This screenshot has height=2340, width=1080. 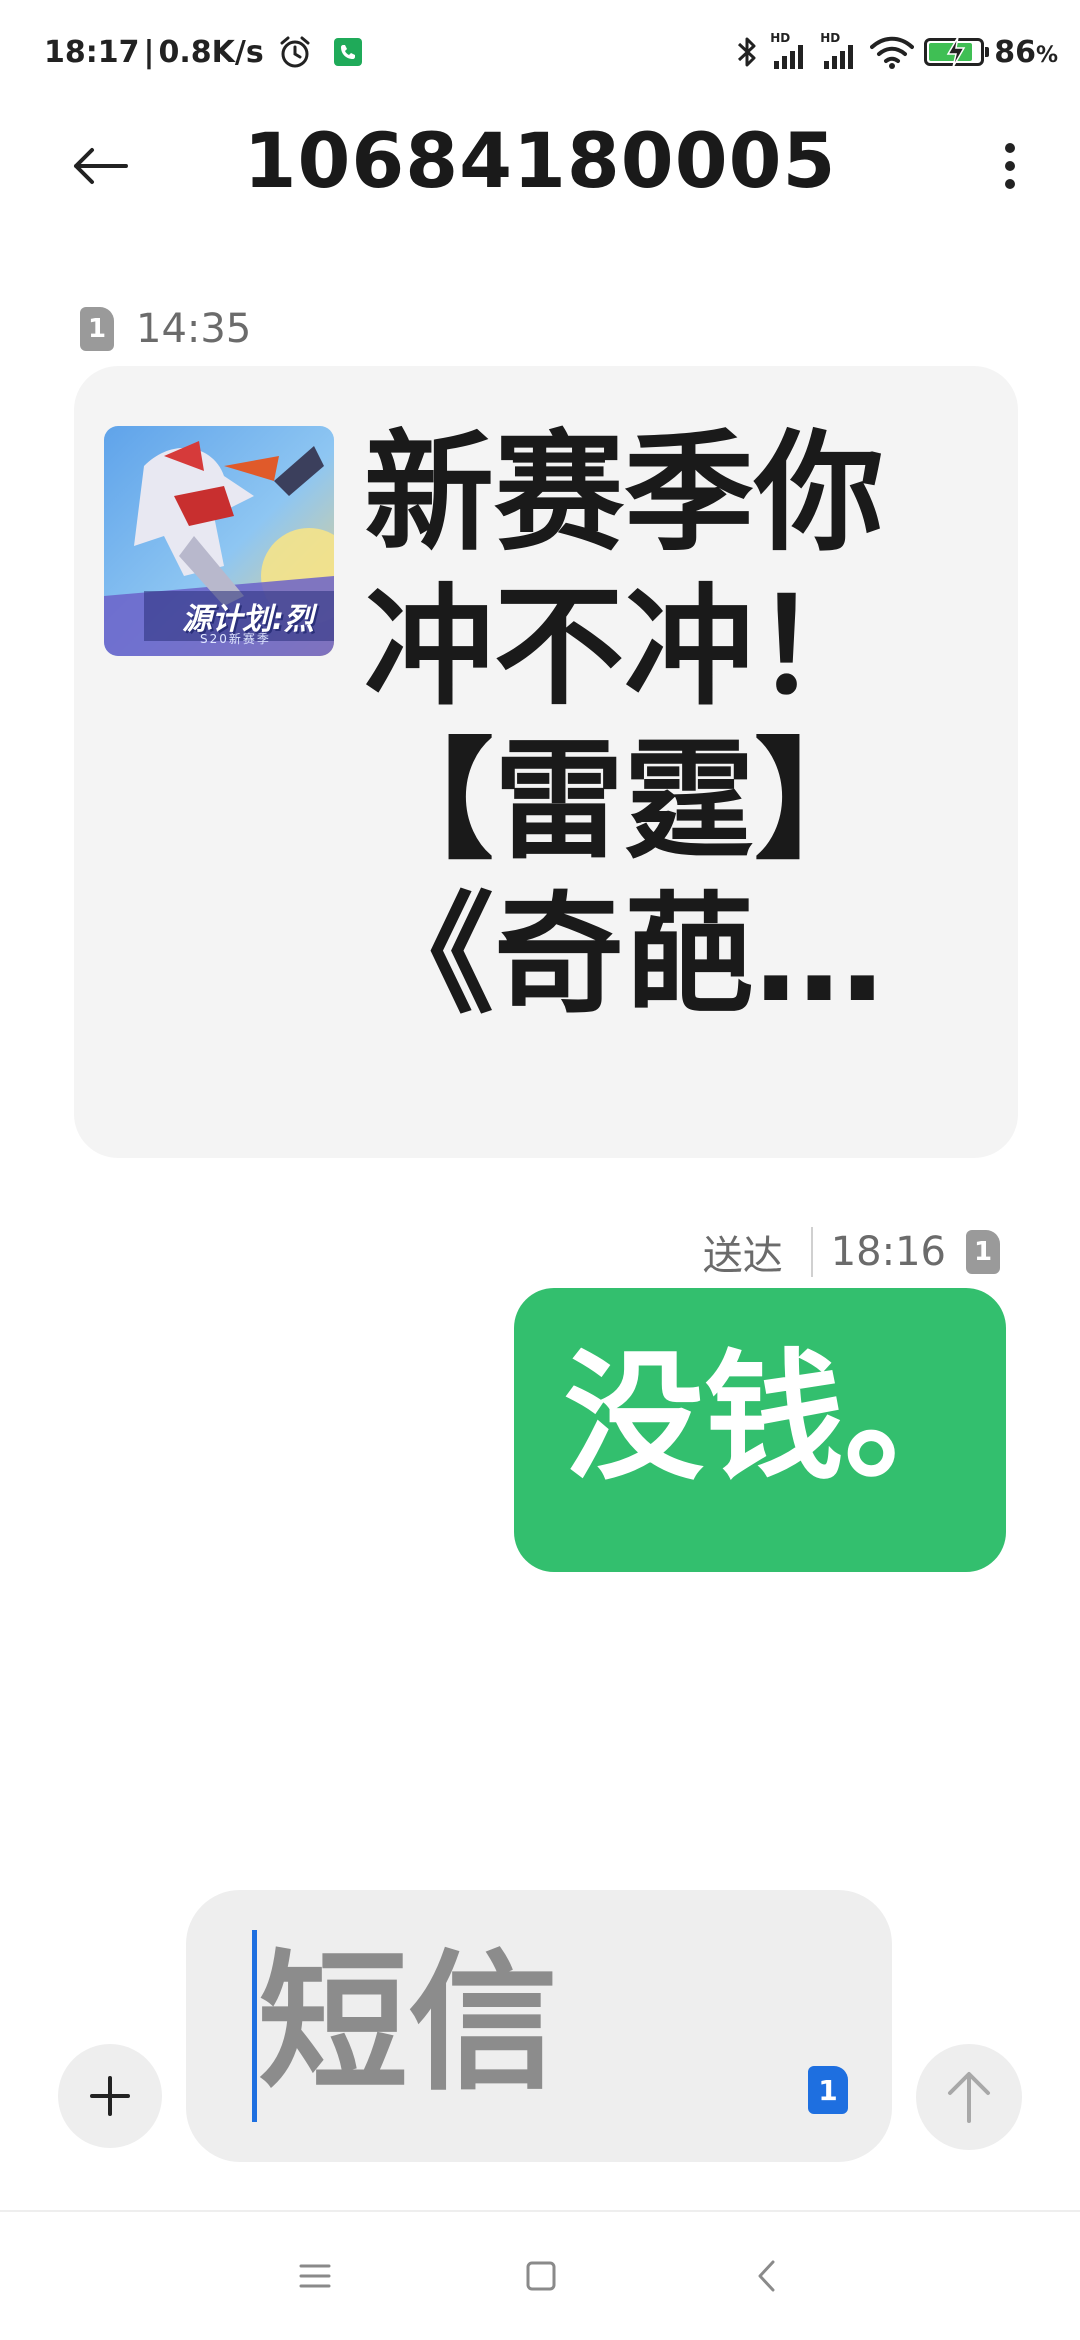 What do you see at coordinates (957, 52) in the screenshot?
I see `battery-charging-icon` at bounding box center [957, 52].